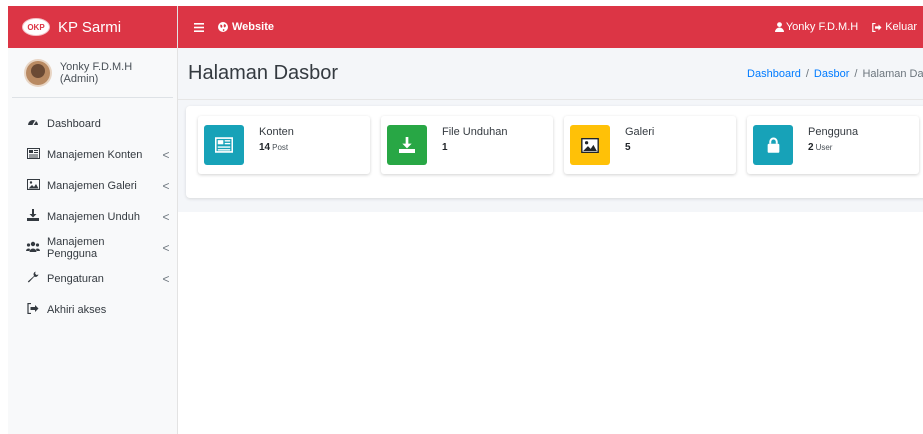 The image size is (923, 434). I want to click on sidebar-item-label: Manajemen Pengguna, so click(76, 247).